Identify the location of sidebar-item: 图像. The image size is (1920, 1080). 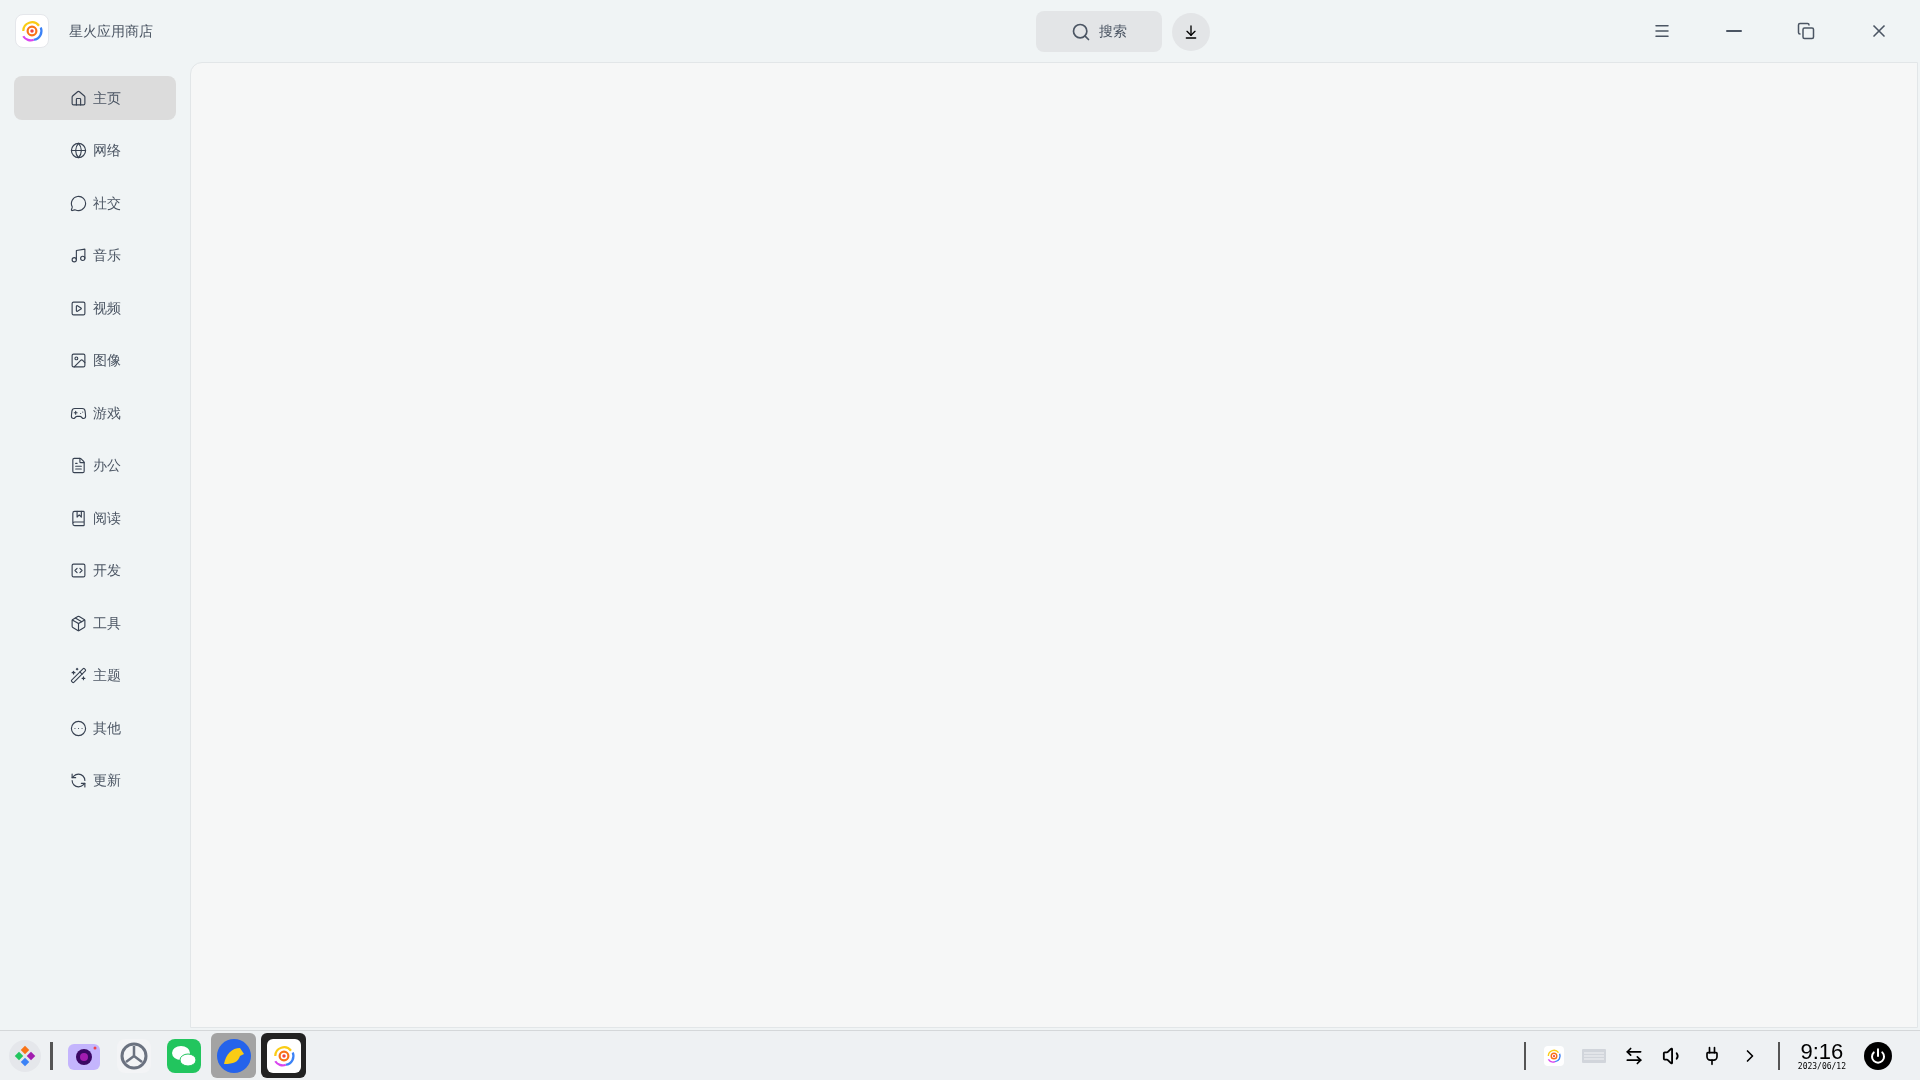
(95, 360).